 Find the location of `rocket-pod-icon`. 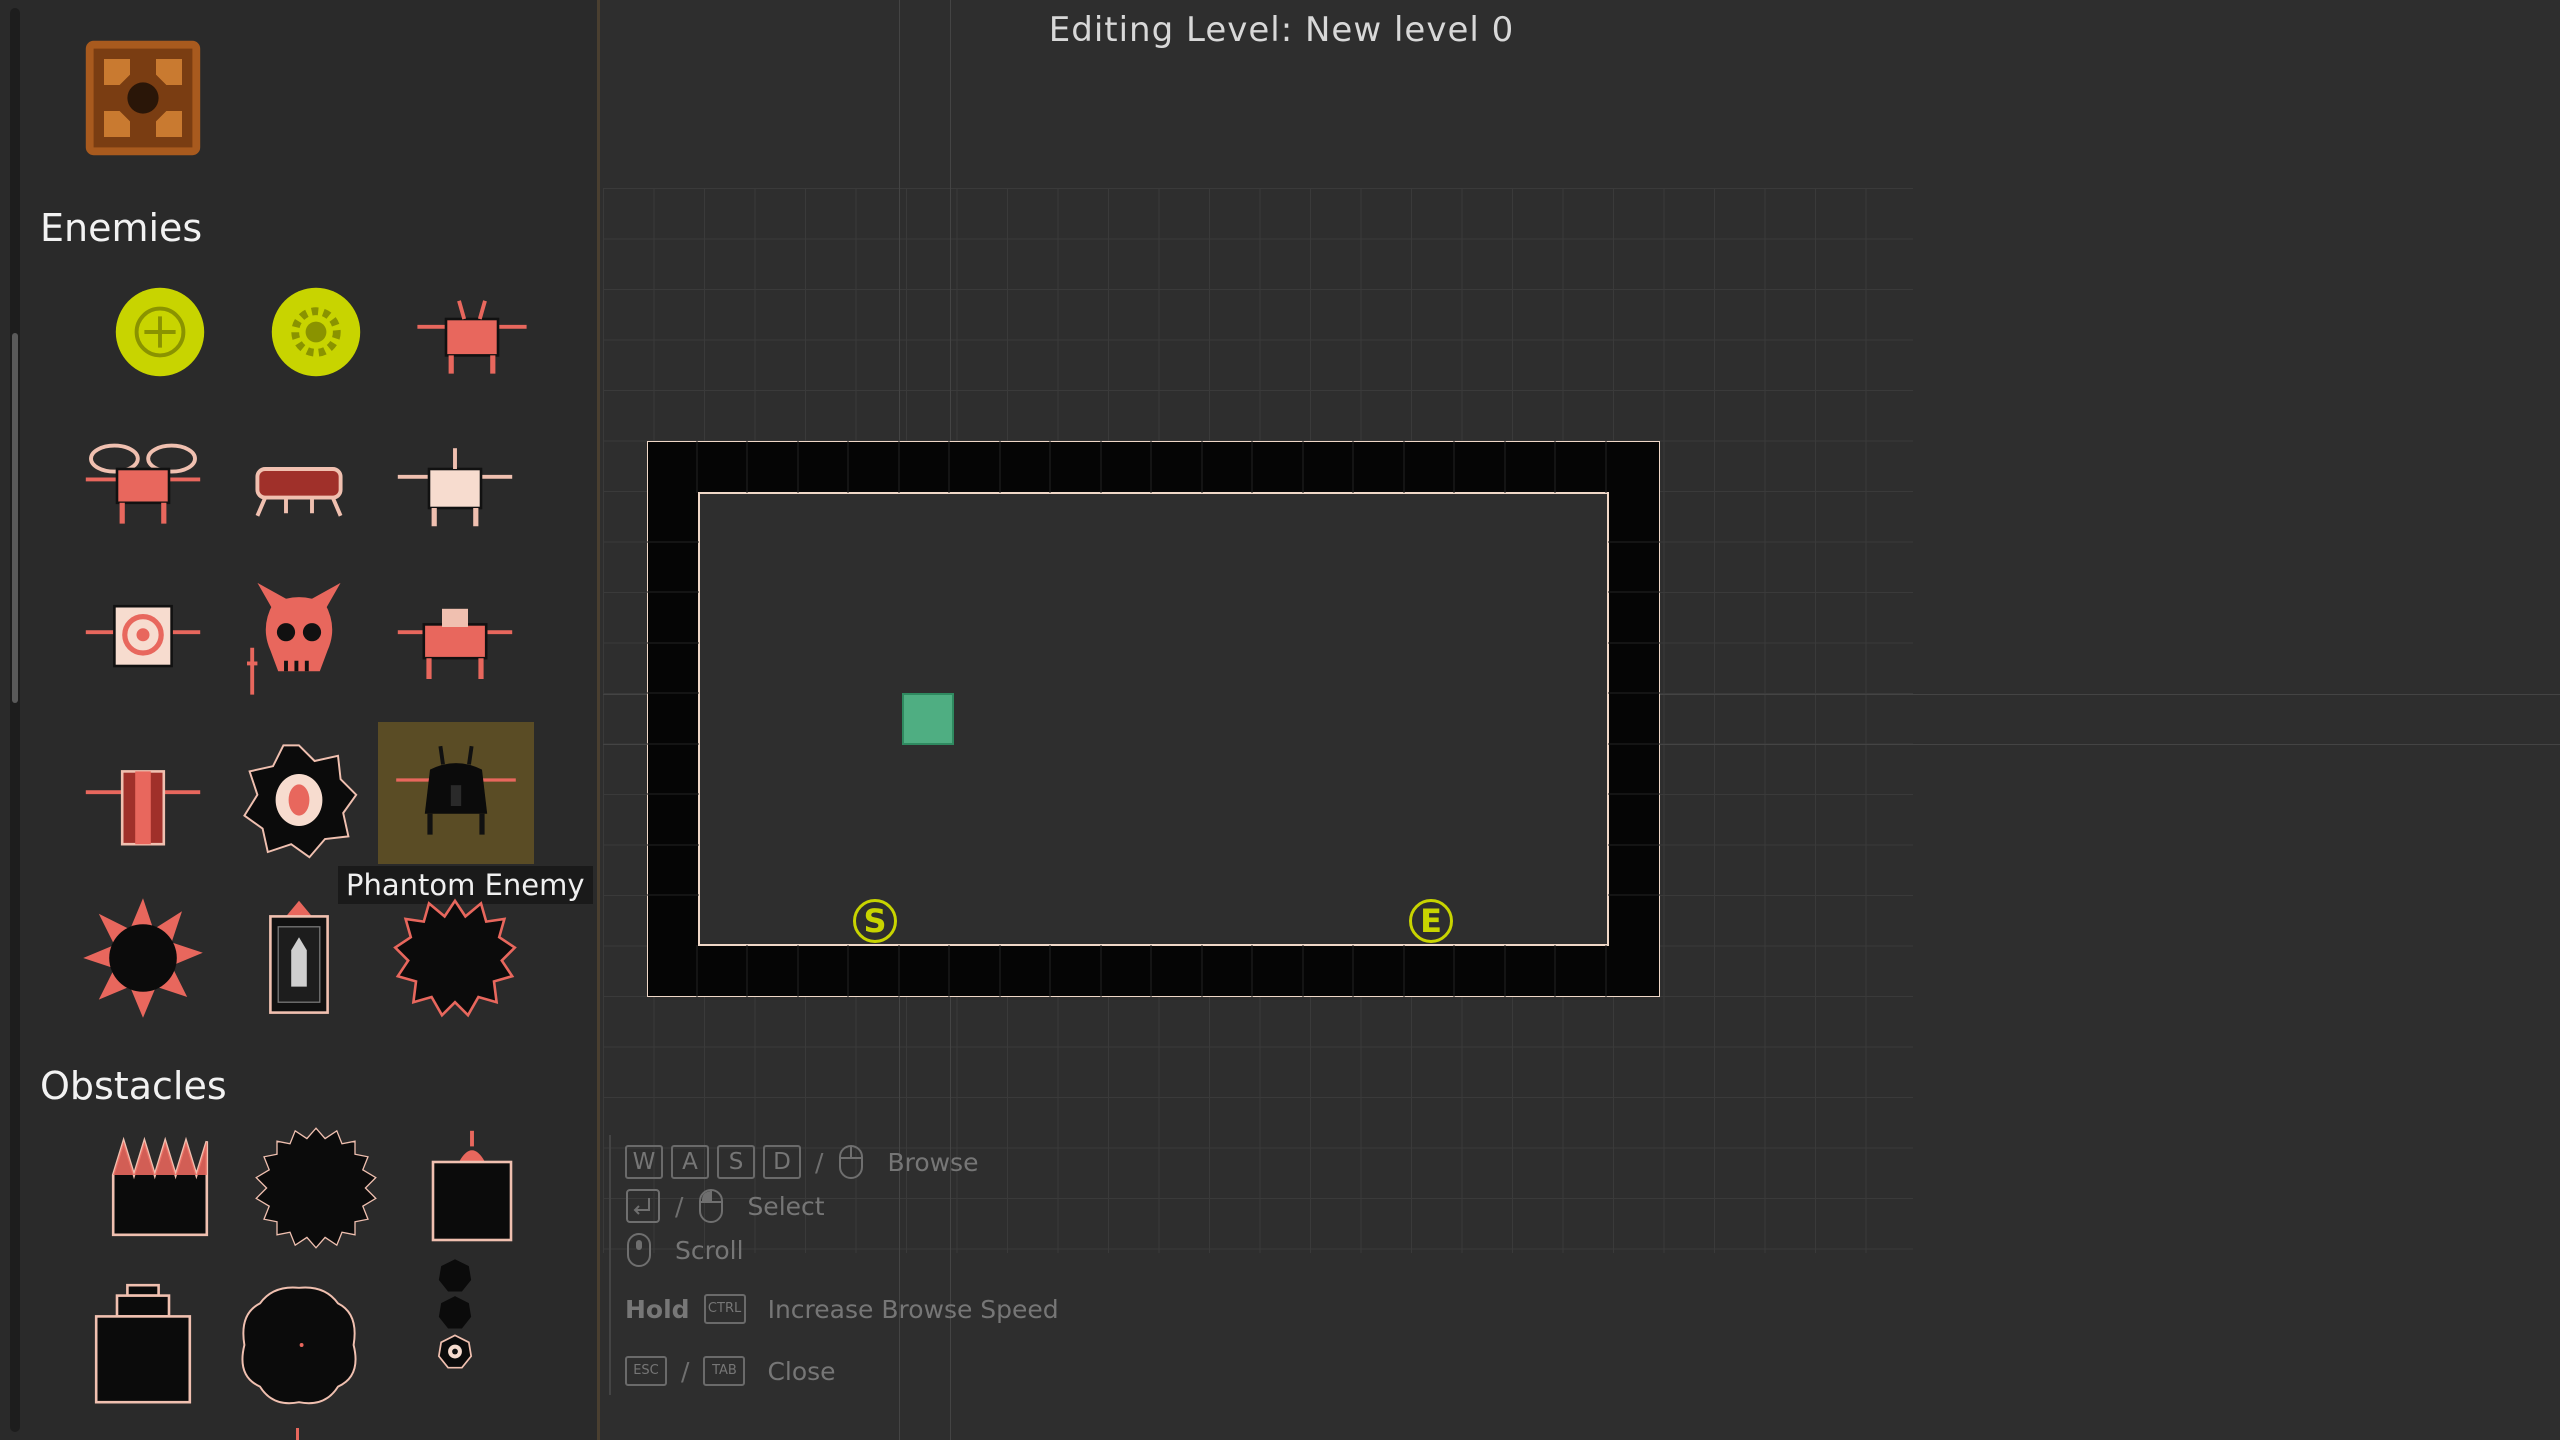

rocket-pod-icon is located at coordinates (299, 957).